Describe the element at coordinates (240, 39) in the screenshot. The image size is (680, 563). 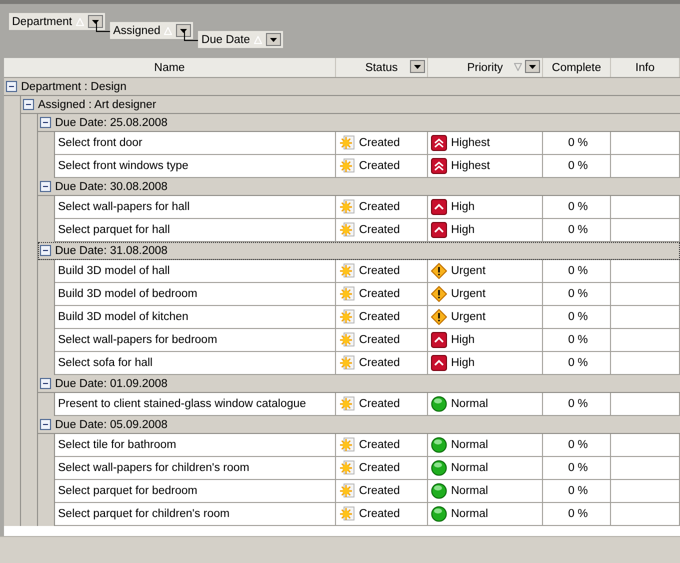
I see `group-by-chip: Due Date` at that location.